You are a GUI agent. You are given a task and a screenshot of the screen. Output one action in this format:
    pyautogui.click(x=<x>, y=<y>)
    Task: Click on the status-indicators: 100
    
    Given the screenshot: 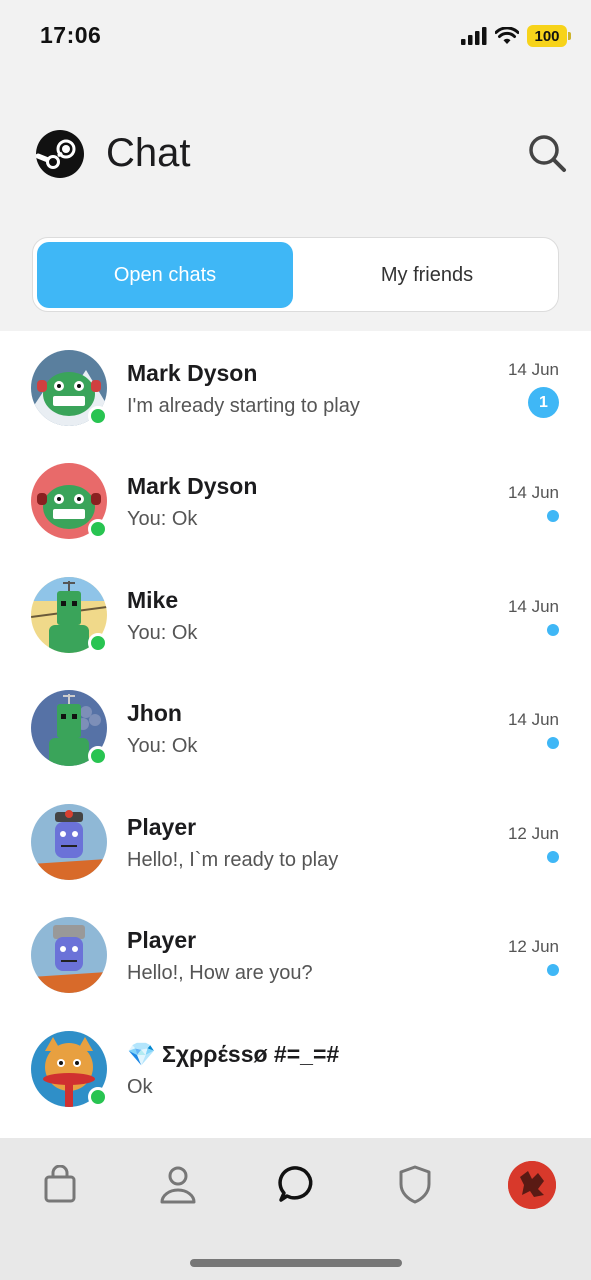 What is the action you would take?
    pyautogui.click(x=516, y=36)
    